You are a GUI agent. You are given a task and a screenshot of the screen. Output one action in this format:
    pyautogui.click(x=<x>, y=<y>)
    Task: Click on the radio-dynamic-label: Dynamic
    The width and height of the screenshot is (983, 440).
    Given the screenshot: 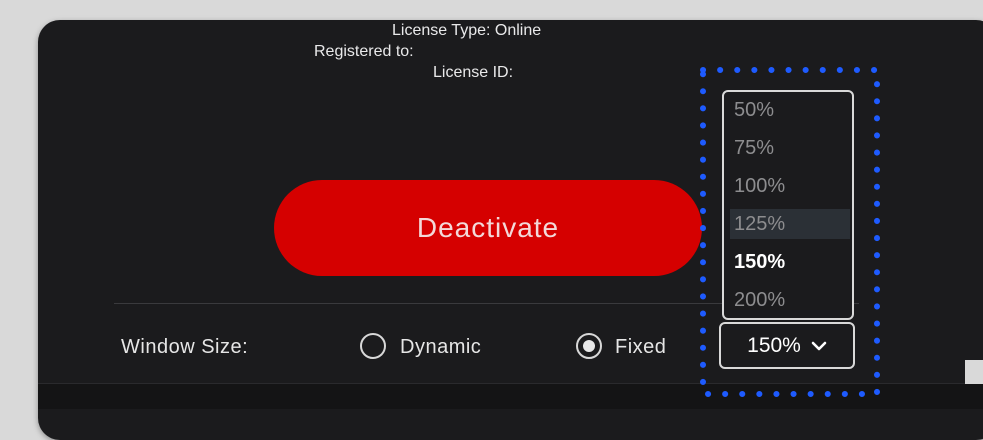 What is the action you would take?
    pyautogui.click(x=440, y=347)
    